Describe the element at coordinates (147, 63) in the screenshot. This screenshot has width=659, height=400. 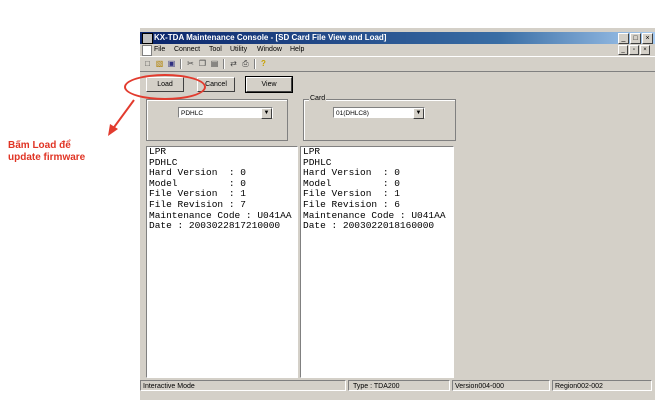
I see `new-icon: □` at that location.